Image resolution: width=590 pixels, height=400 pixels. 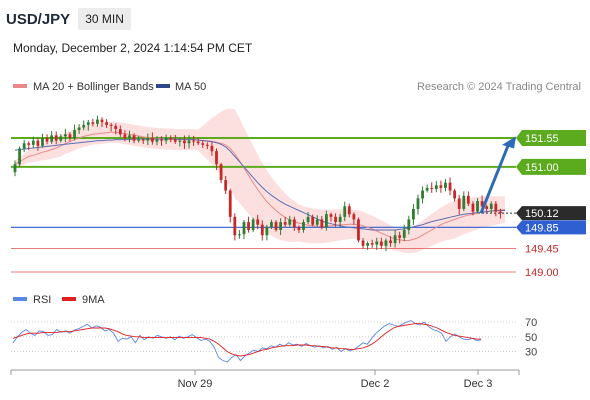 I want to click on time-axis: Nov 29 Dec 2 Dec 3, so click(x=265, y=380).